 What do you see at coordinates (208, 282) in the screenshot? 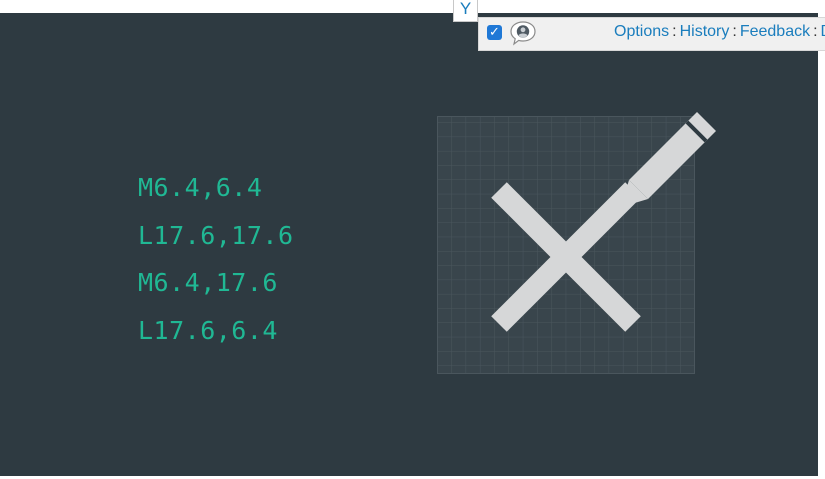
I see `path-command-line: M6.4,17.6` at bounding box center [208, 282].